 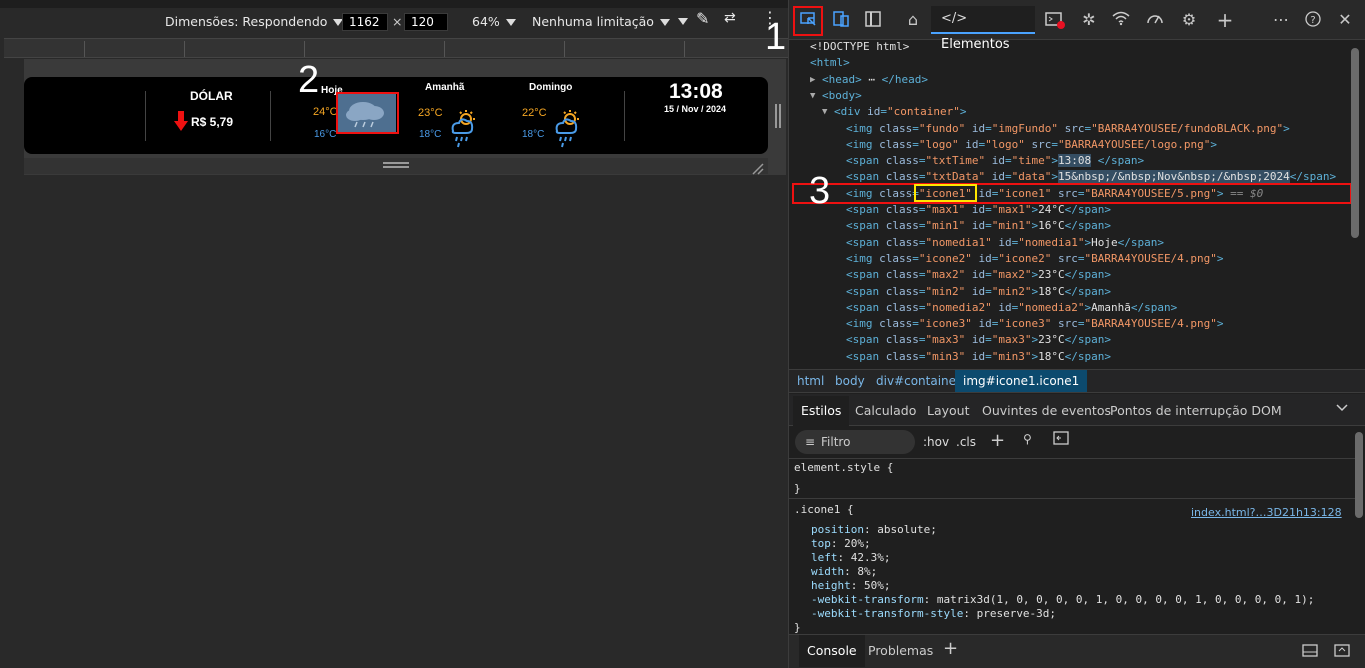 What do you see at coordinates (978, 226) in the screenshot?
I see `dom-tree-line: <span class="min1" id="min1">16°C</span>` at bounding box center [978, 226].